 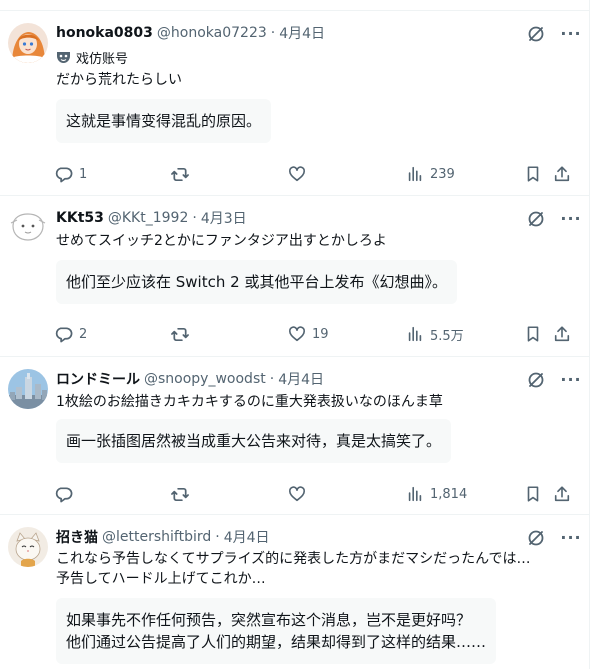 I want to click on action-bar: 2 19 5.5万, so click(x=295, y=334).